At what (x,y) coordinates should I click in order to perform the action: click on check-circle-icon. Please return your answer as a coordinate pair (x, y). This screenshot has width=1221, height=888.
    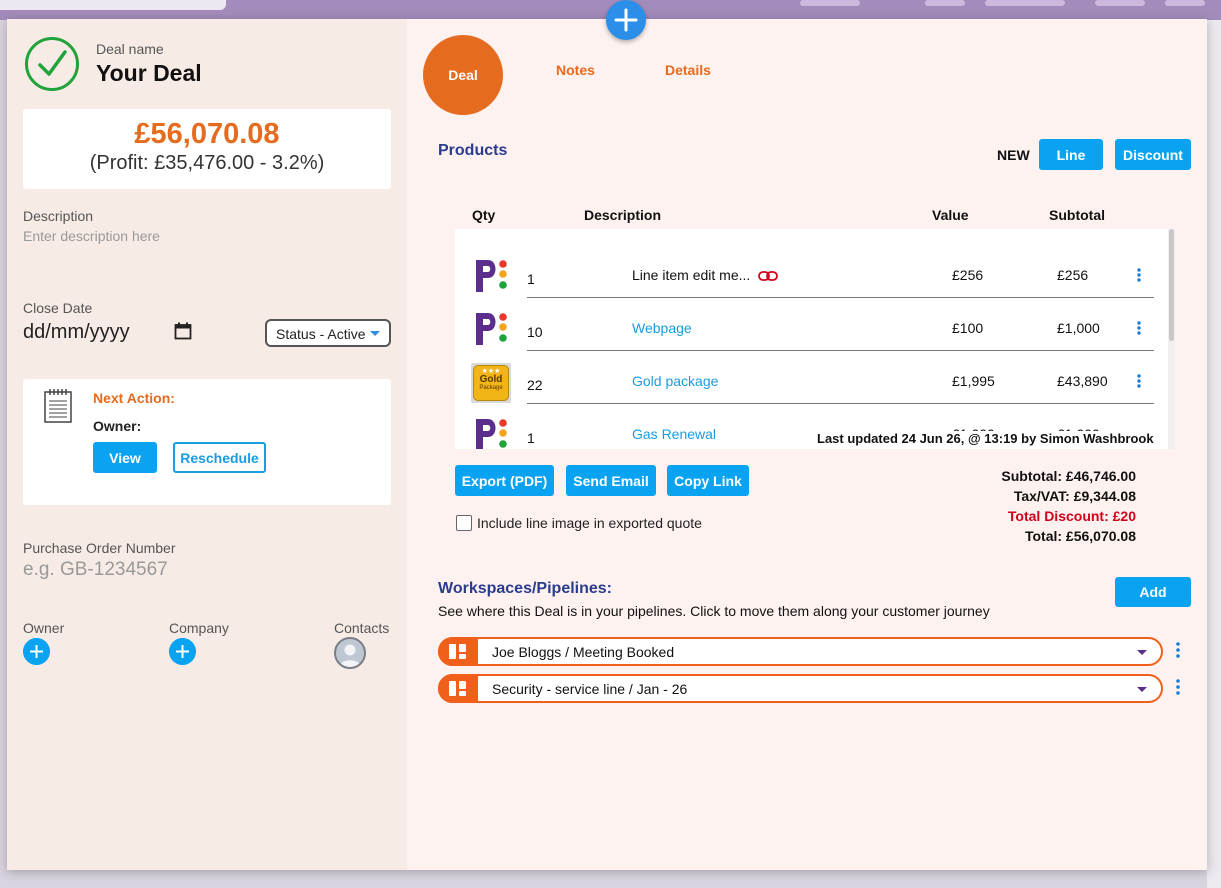
    Looking at the image, I should click on (52, 64).